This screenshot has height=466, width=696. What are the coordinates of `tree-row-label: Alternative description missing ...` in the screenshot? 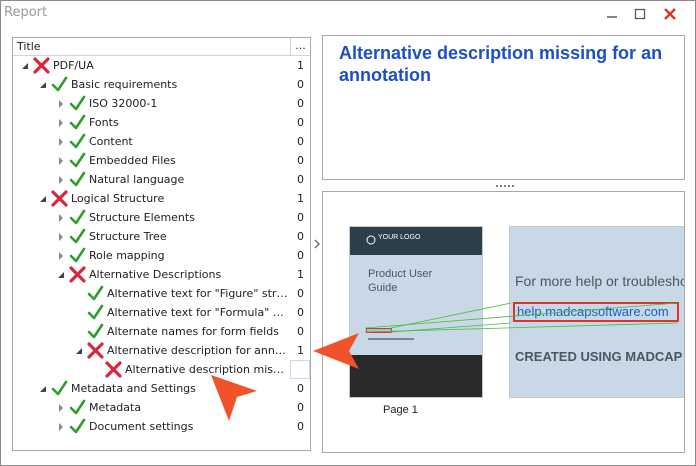 It's located at (206, 369).